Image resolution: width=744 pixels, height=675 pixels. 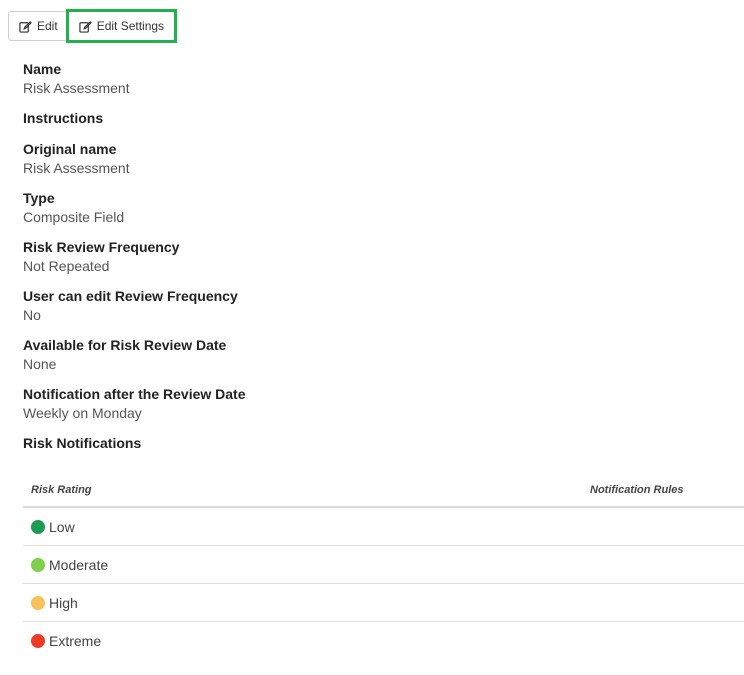 What do you see at coordinates (40, 364) in the screenshot?
I see `field-value: None` at bounding box center [40, 364].